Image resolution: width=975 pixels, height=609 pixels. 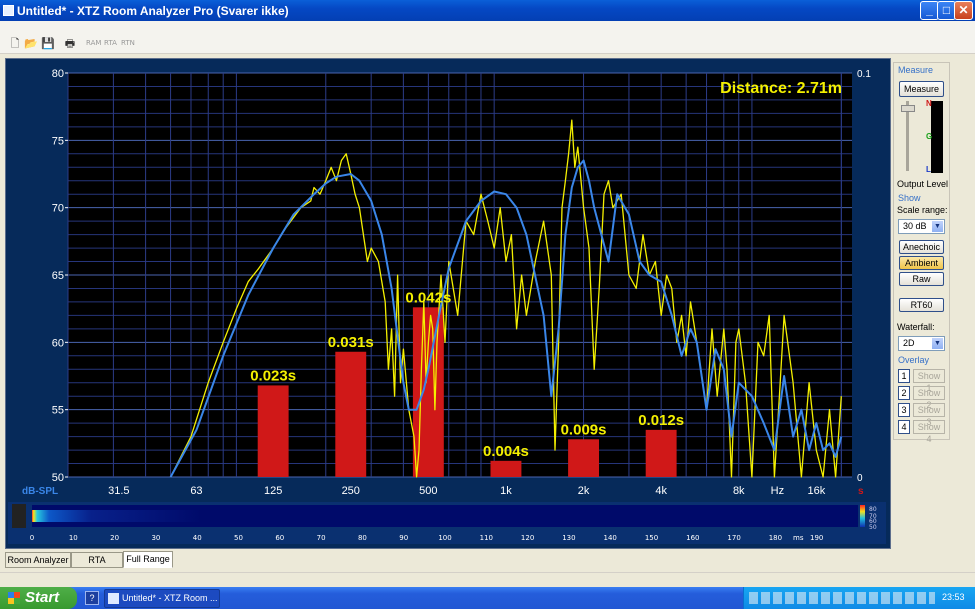 I want to click on overlay-3: 3 Show 3, so click(x=923, y=415).